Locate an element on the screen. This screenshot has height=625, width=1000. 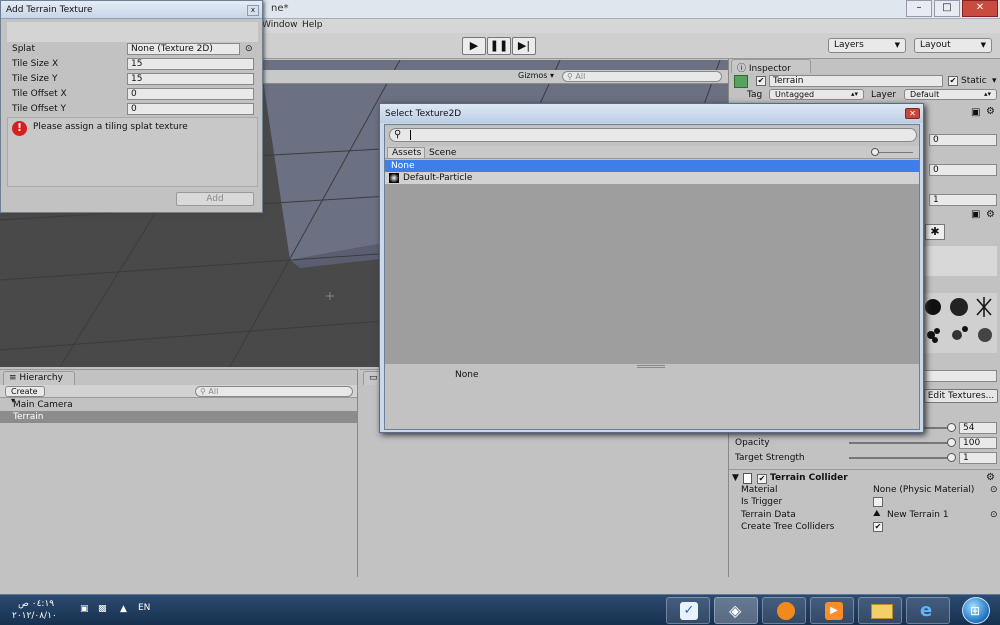
hierarchy-tab-label: Hierarchy is located at coordinates (41, 378).